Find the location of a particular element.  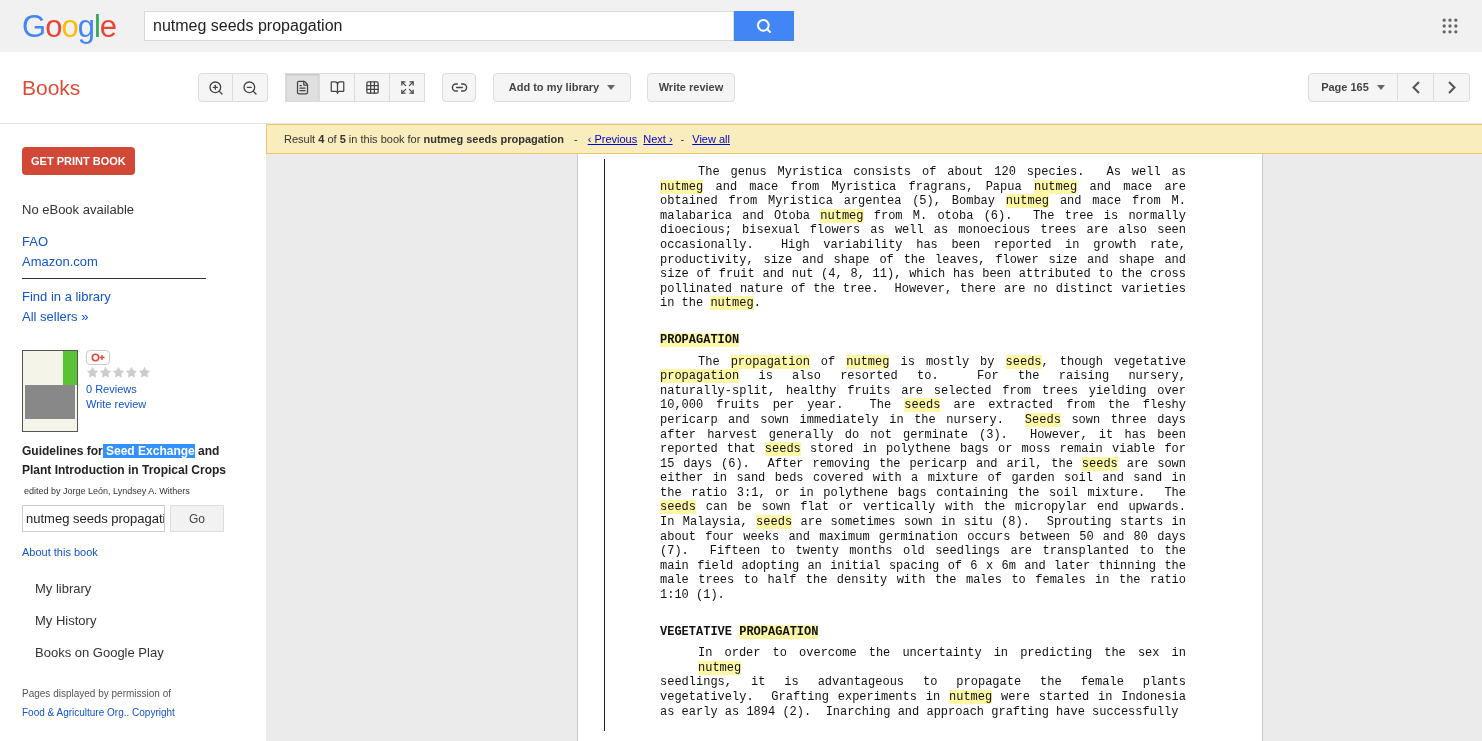

search-icon is located at coordinates (764, 26).